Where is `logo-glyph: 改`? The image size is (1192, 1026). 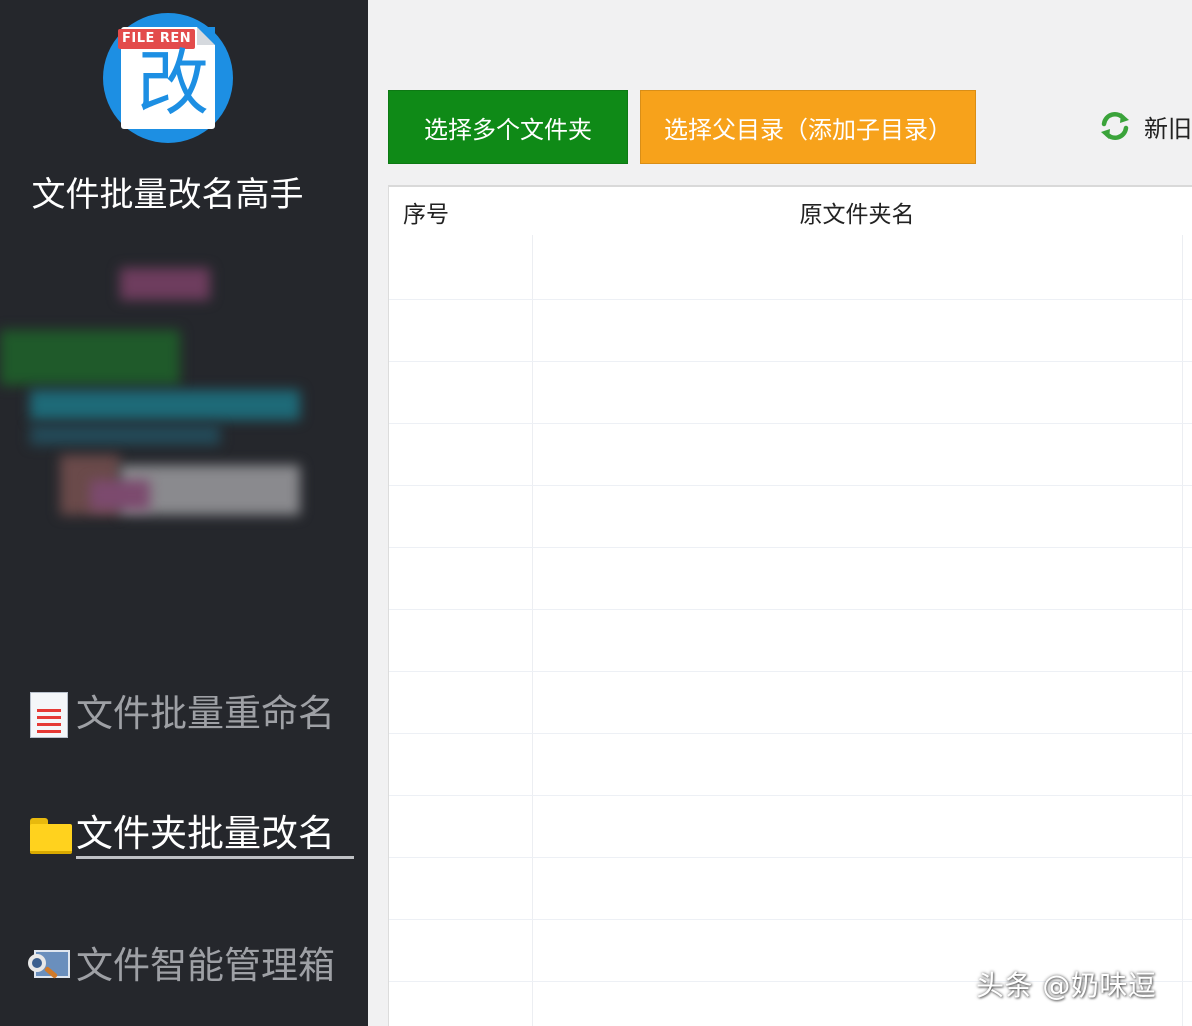 logo-glyph: 改 is located at coordinates (172, 83).